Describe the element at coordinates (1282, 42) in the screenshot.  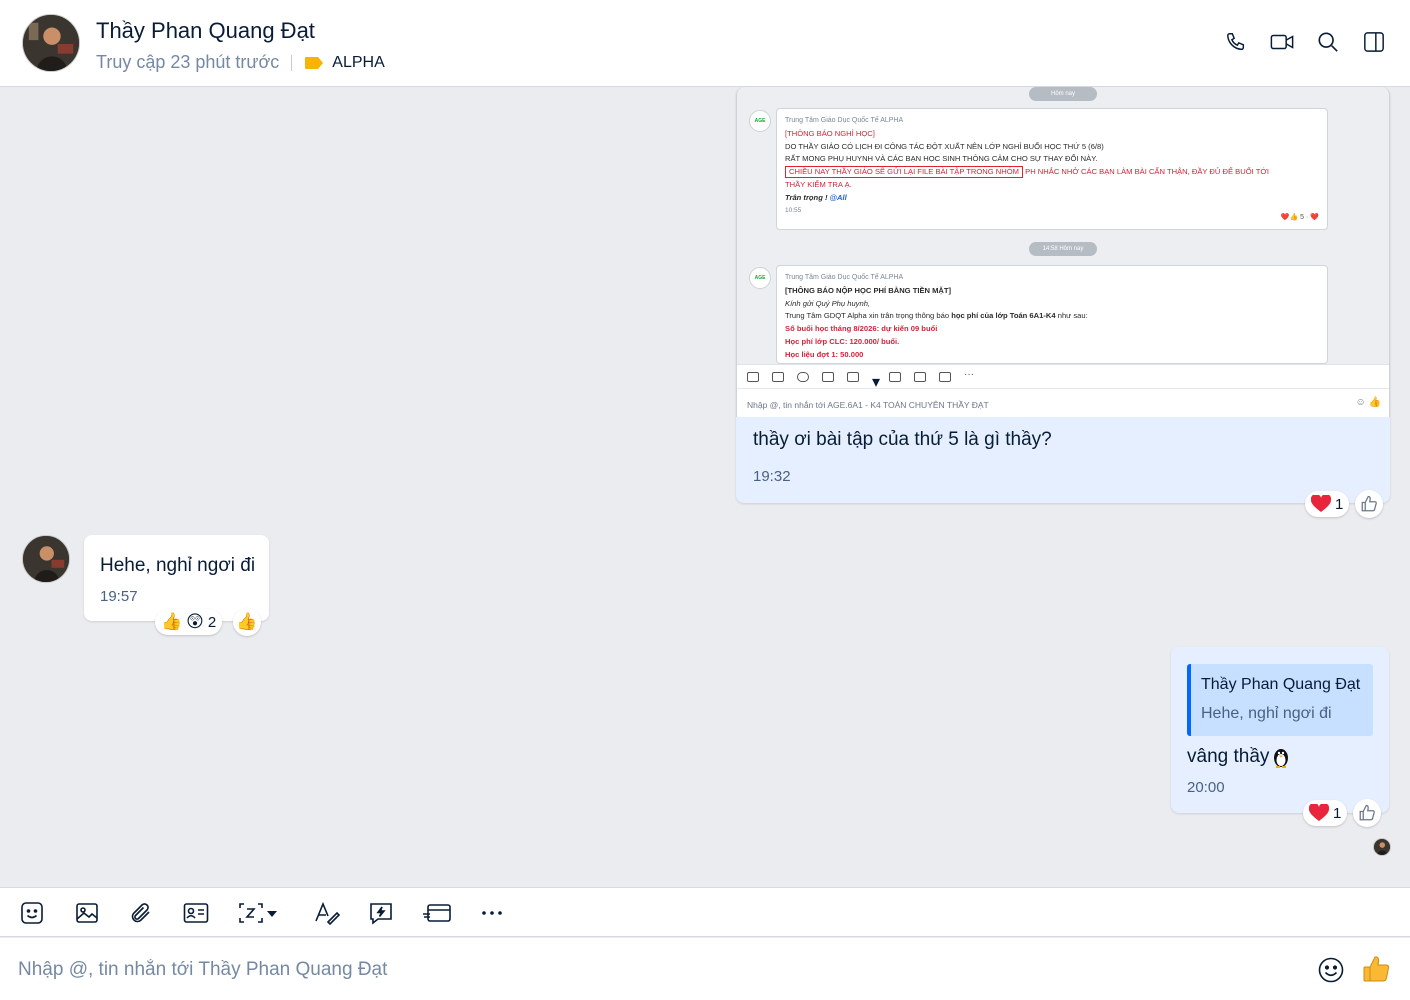
I see `video-call-button` at that location.